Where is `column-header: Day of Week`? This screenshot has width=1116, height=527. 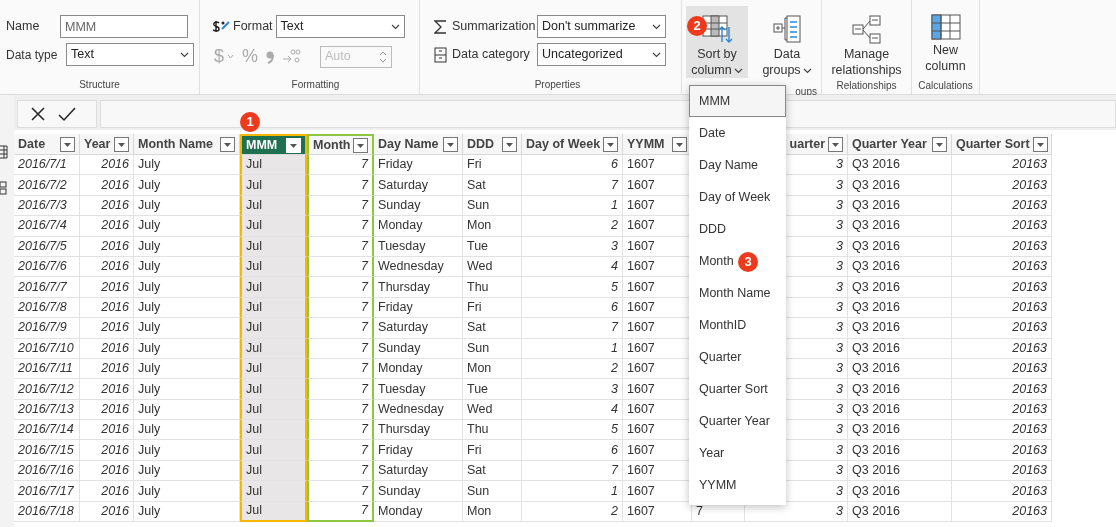 column-header: Day of Week is located at coordinates (572, 144).